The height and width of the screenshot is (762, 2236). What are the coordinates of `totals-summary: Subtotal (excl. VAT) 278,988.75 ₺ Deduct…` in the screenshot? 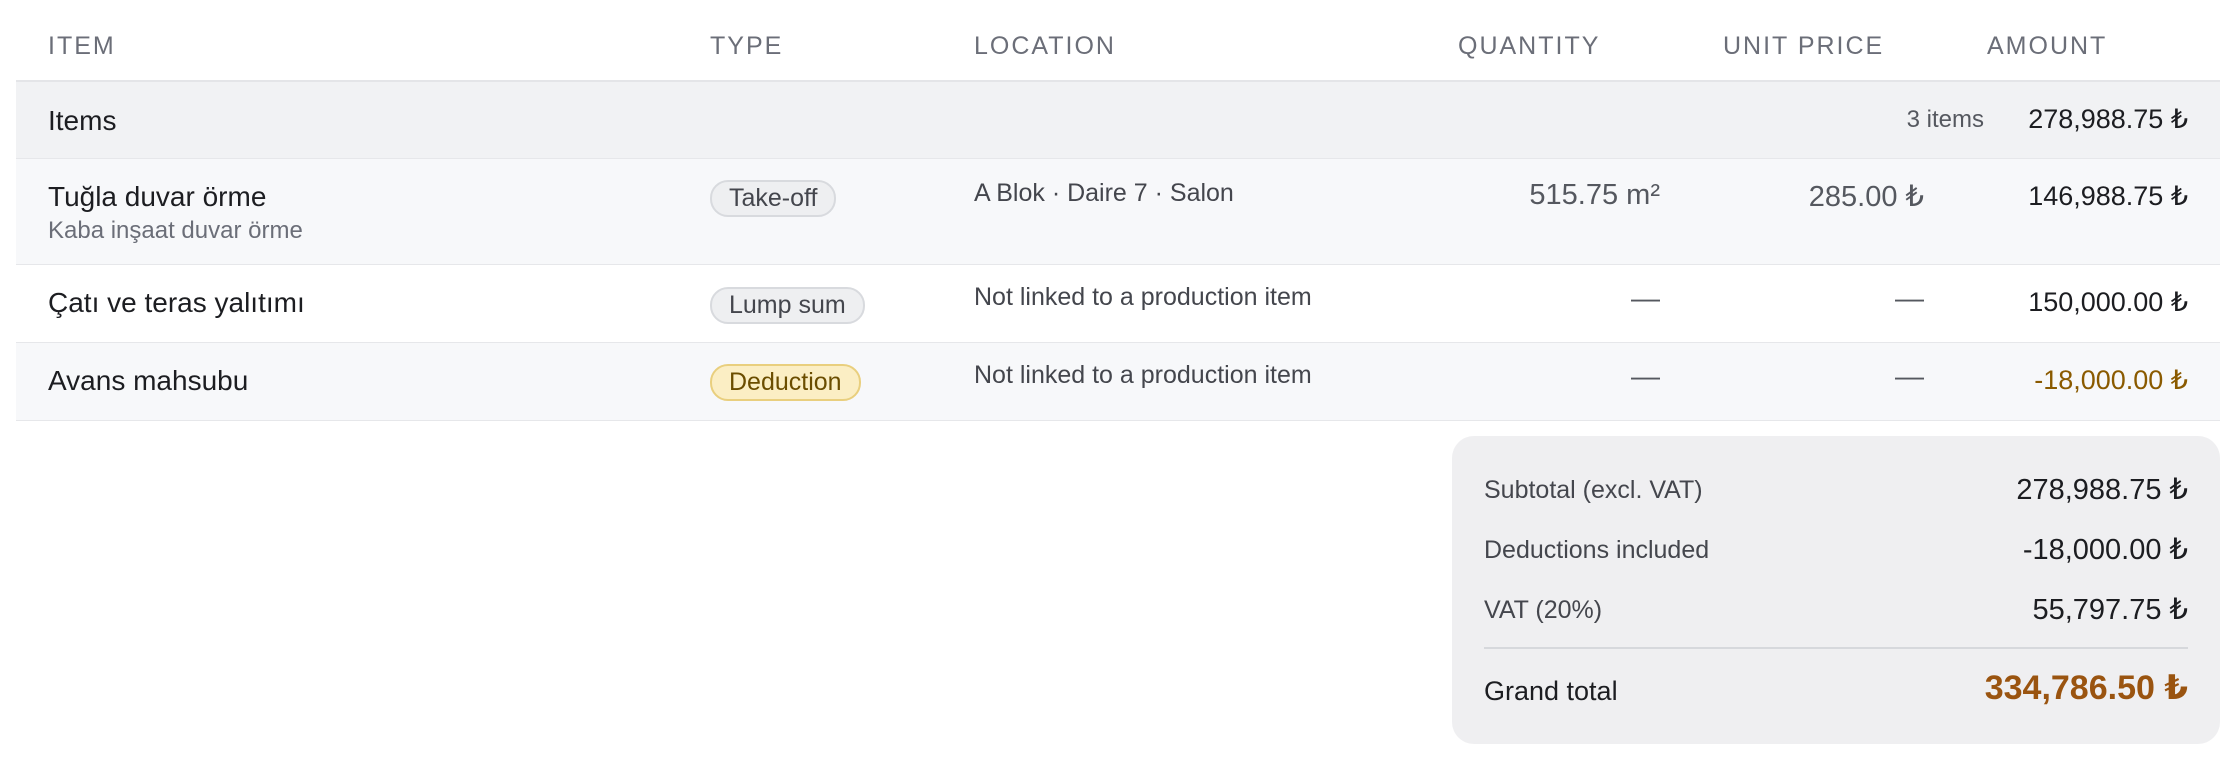 It's located at (1836, 590).